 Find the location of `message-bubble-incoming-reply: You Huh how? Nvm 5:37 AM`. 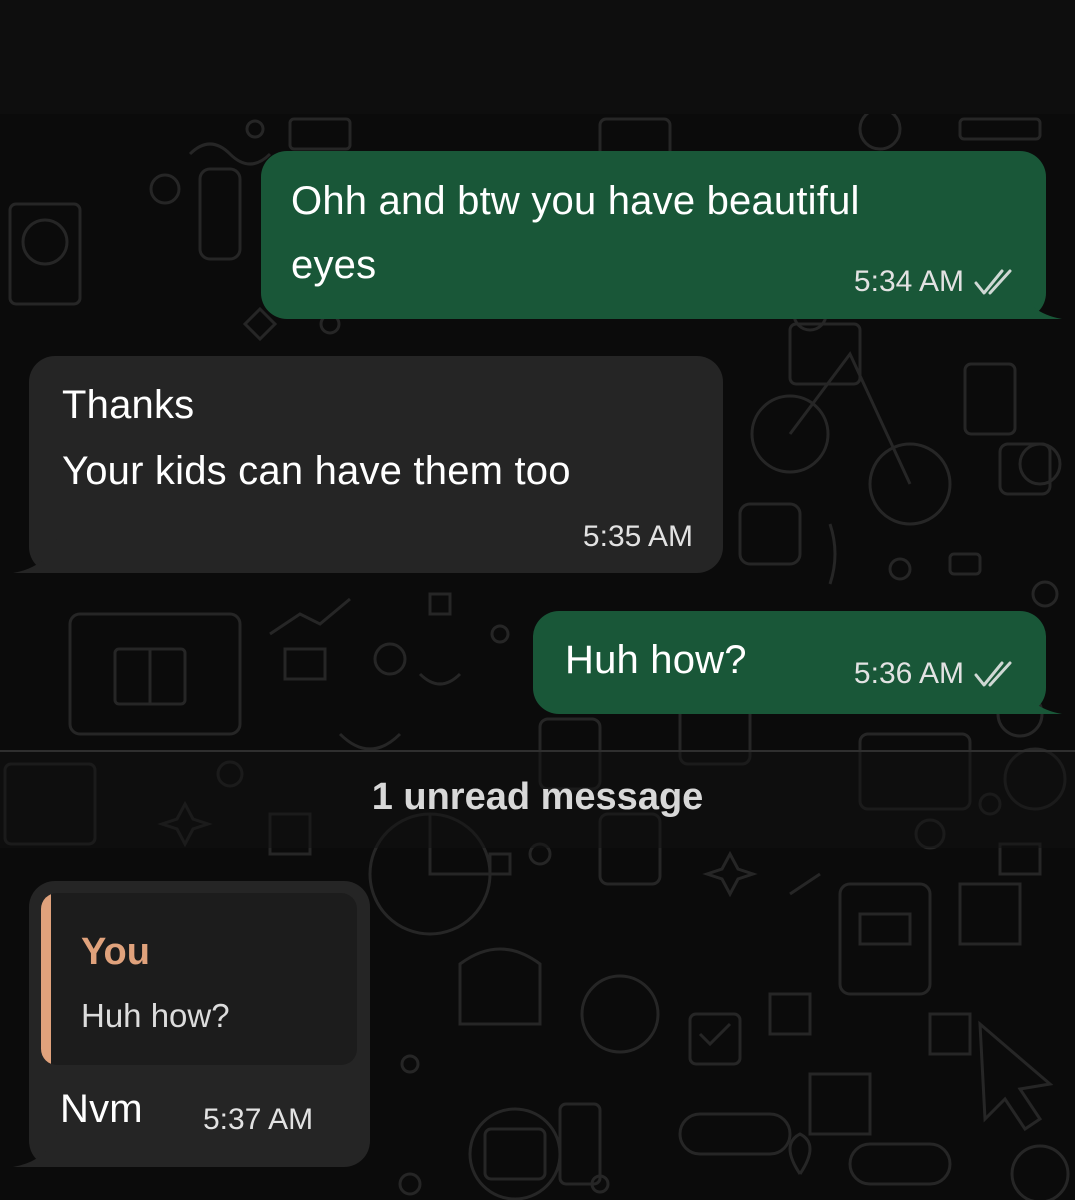

message-bubble-incoming-reply: You Huh how? Nvm 5:37 AM is located at coordinates (191, 1024).